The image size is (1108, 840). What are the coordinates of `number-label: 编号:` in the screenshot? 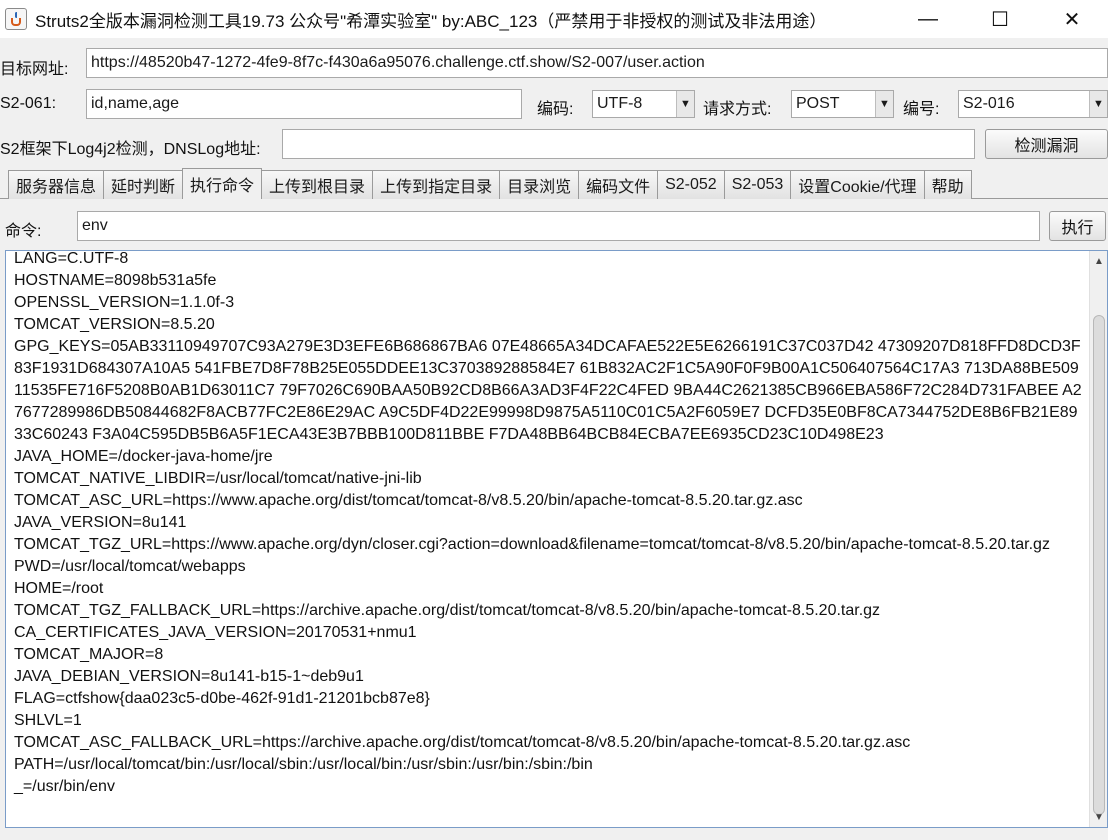 It's located at (921, 109).